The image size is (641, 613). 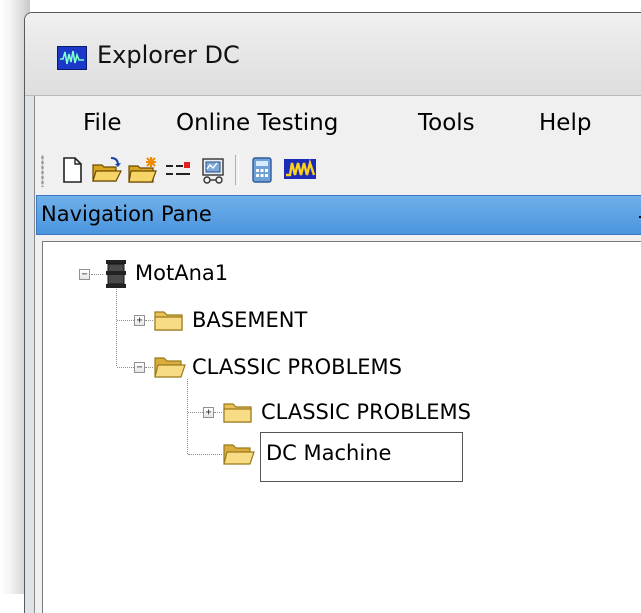 What do you see at coordinates (446, 123) in the screenshot?
I see `menu-tools: Tools` at bounding box center [446, 123].